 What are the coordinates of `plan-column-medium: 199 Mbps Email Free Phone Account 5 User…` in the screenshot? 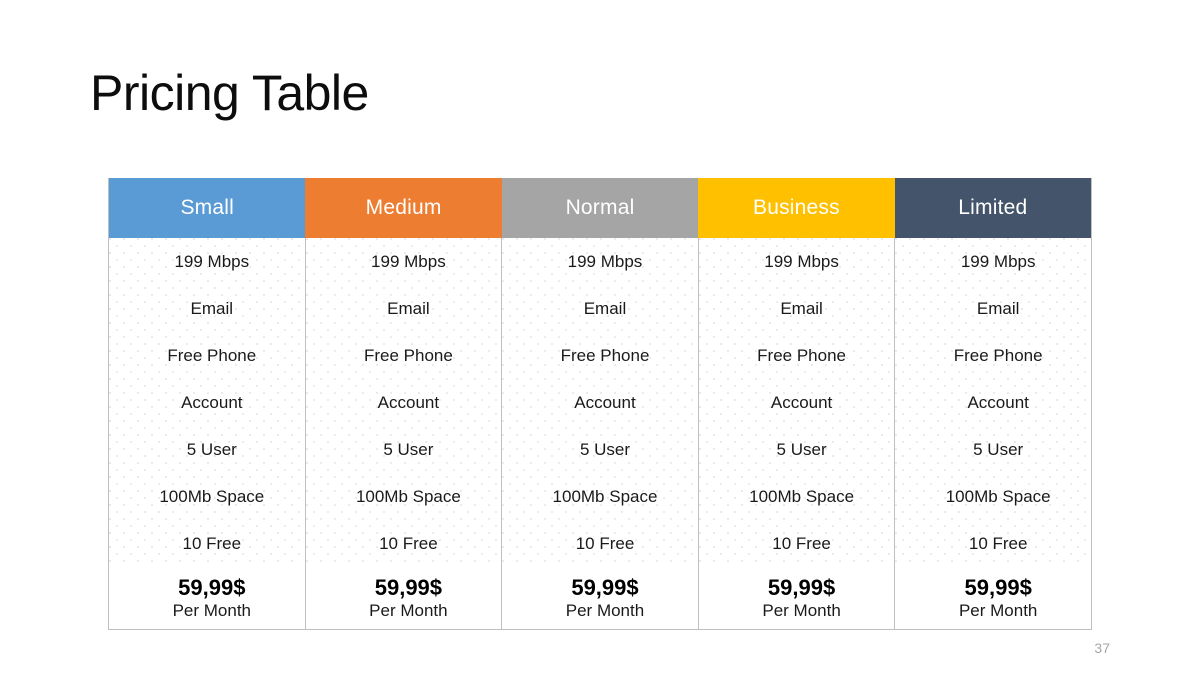 It's located at (404, 433).